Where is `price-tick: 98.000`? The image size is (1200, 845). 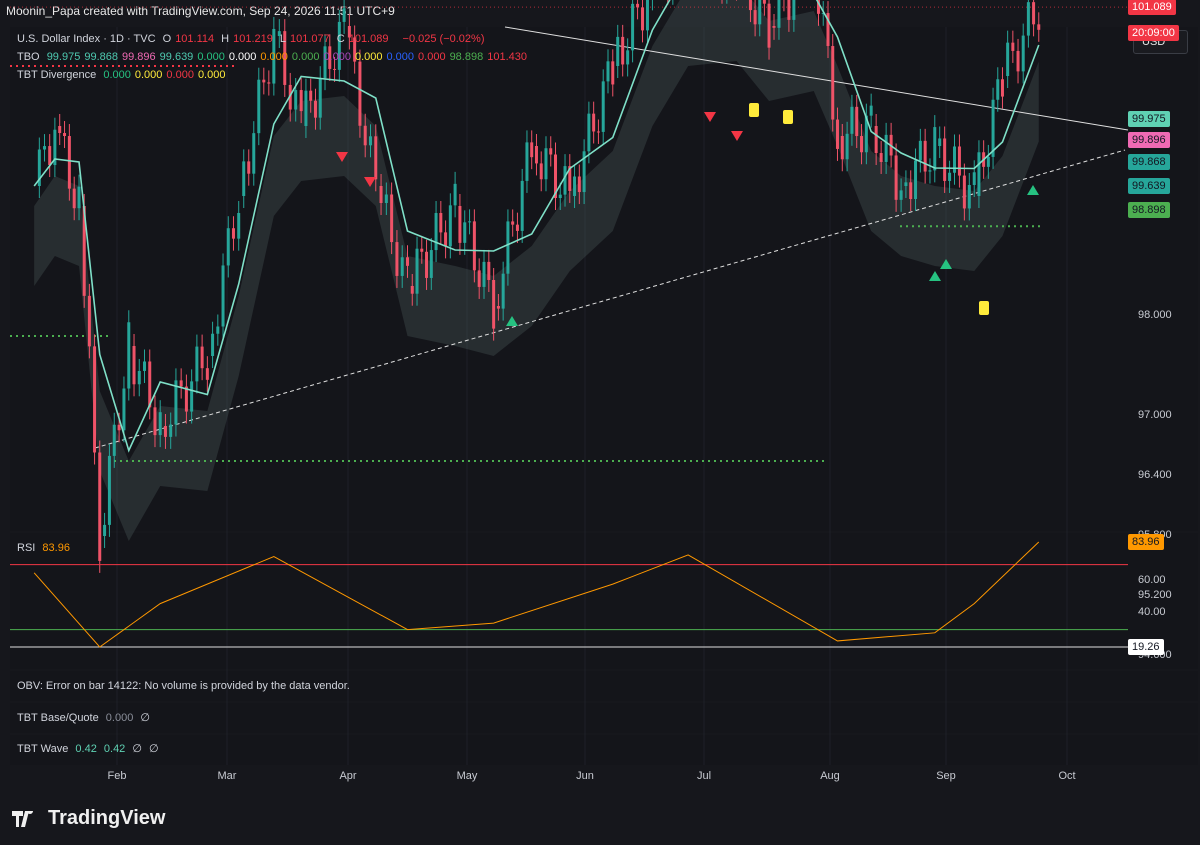 price-tick: 98.000 is located at coordinates (1155, 315).